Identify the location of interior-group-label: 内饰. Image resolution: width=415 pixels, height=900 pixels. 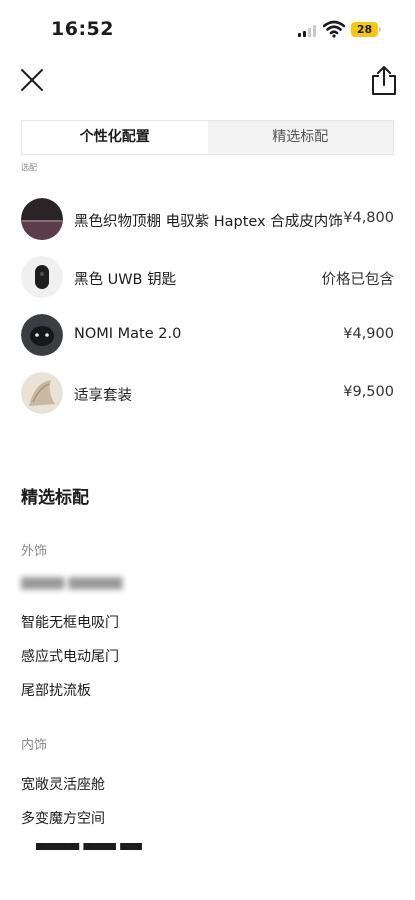
(34, 745).